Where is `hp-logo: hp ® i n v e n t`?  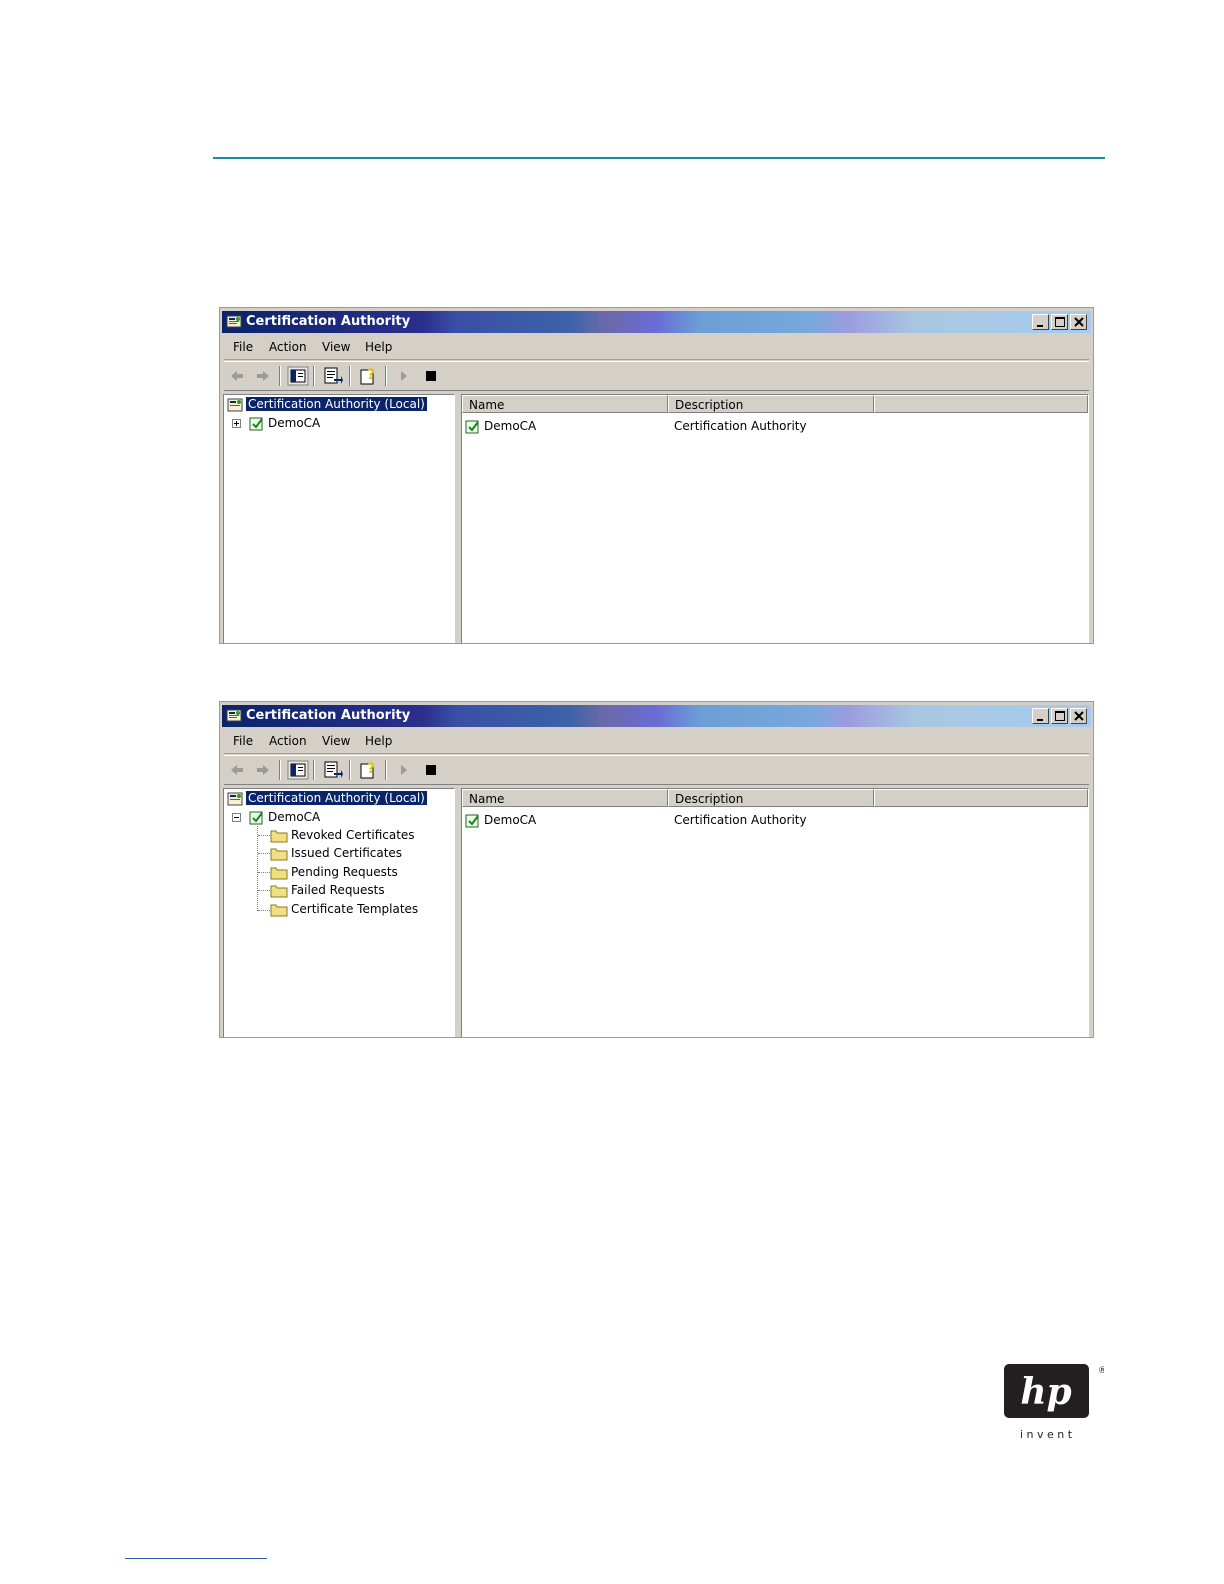
hp-logo: hp ® i n v e n t is located at coordinates (1055, 1404).